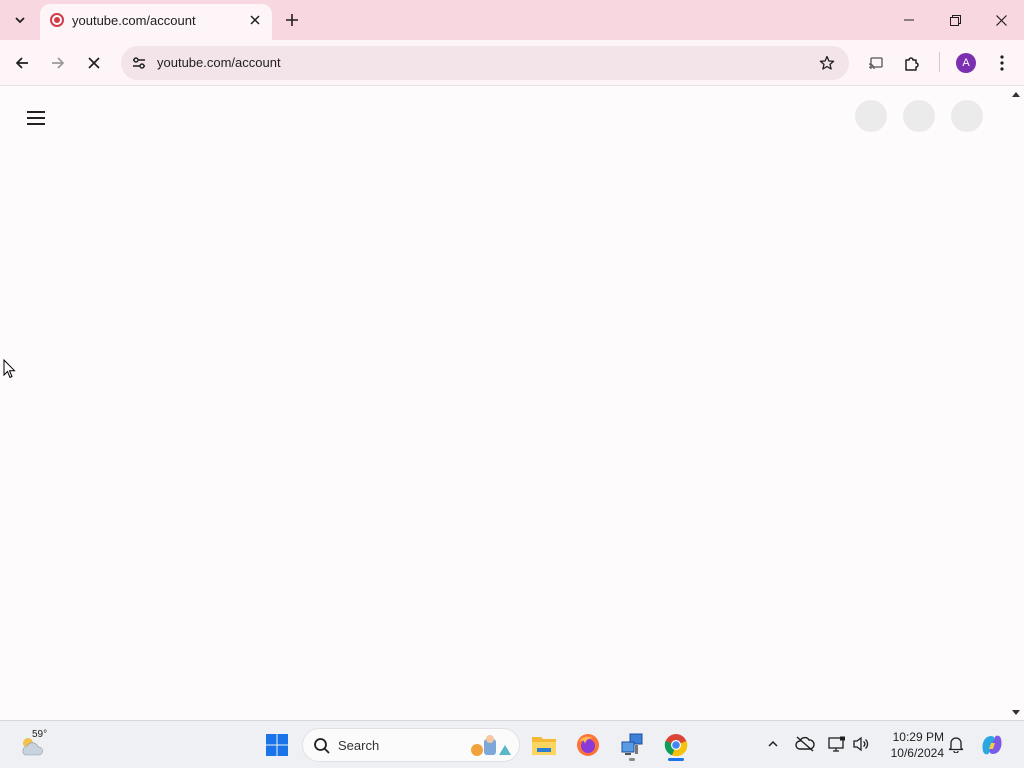  What do you see at coordinates (57, 20) in the screenshot?
I see `youtube-favicon-icon` at bounding box center [57, 20].